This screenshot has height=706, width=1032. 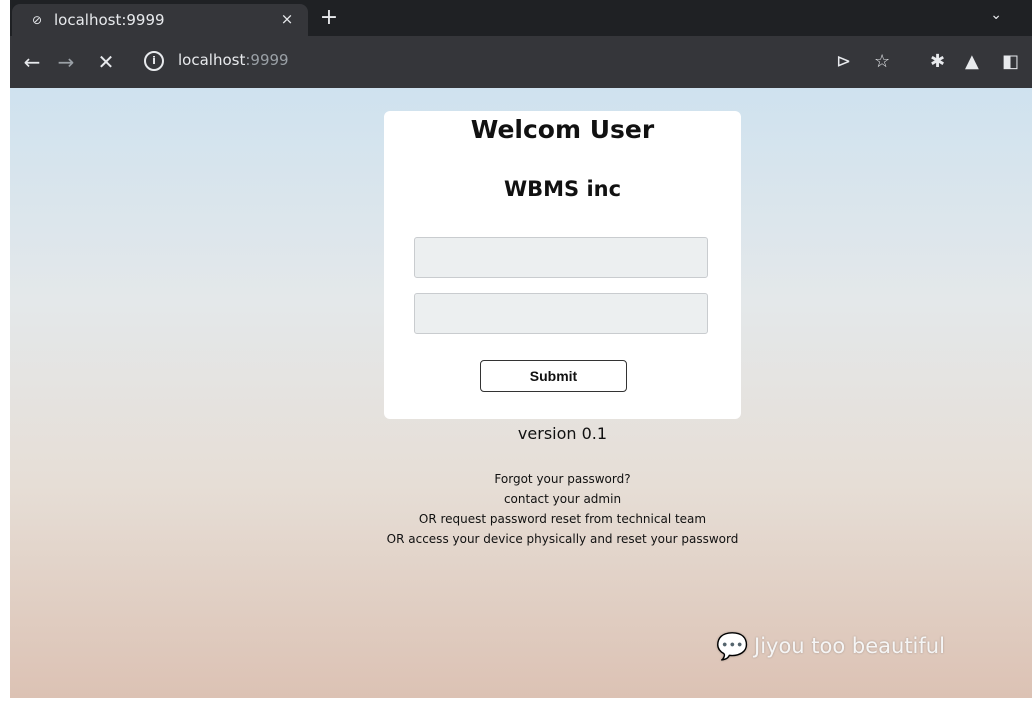 I want to click on new-tab-button: +, so click(x=329, y=18).